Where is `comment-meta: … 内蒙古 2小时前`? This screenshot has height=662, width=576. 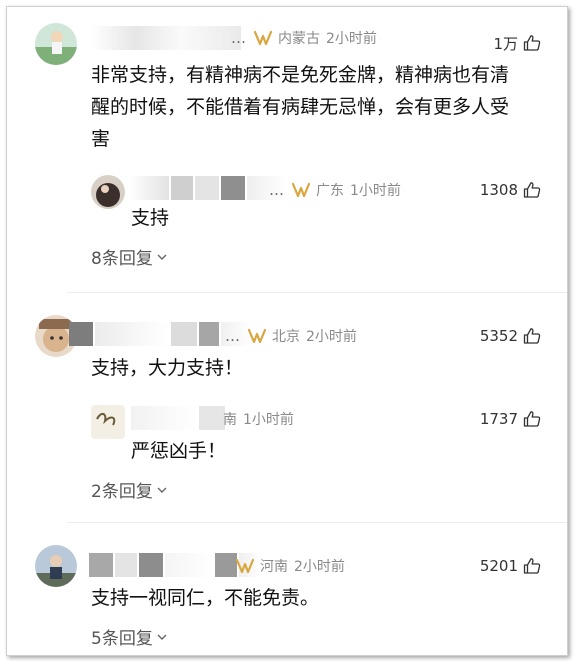
comment-meta: … 内蒙古 2小时前 is located at coordinates (304, 38).